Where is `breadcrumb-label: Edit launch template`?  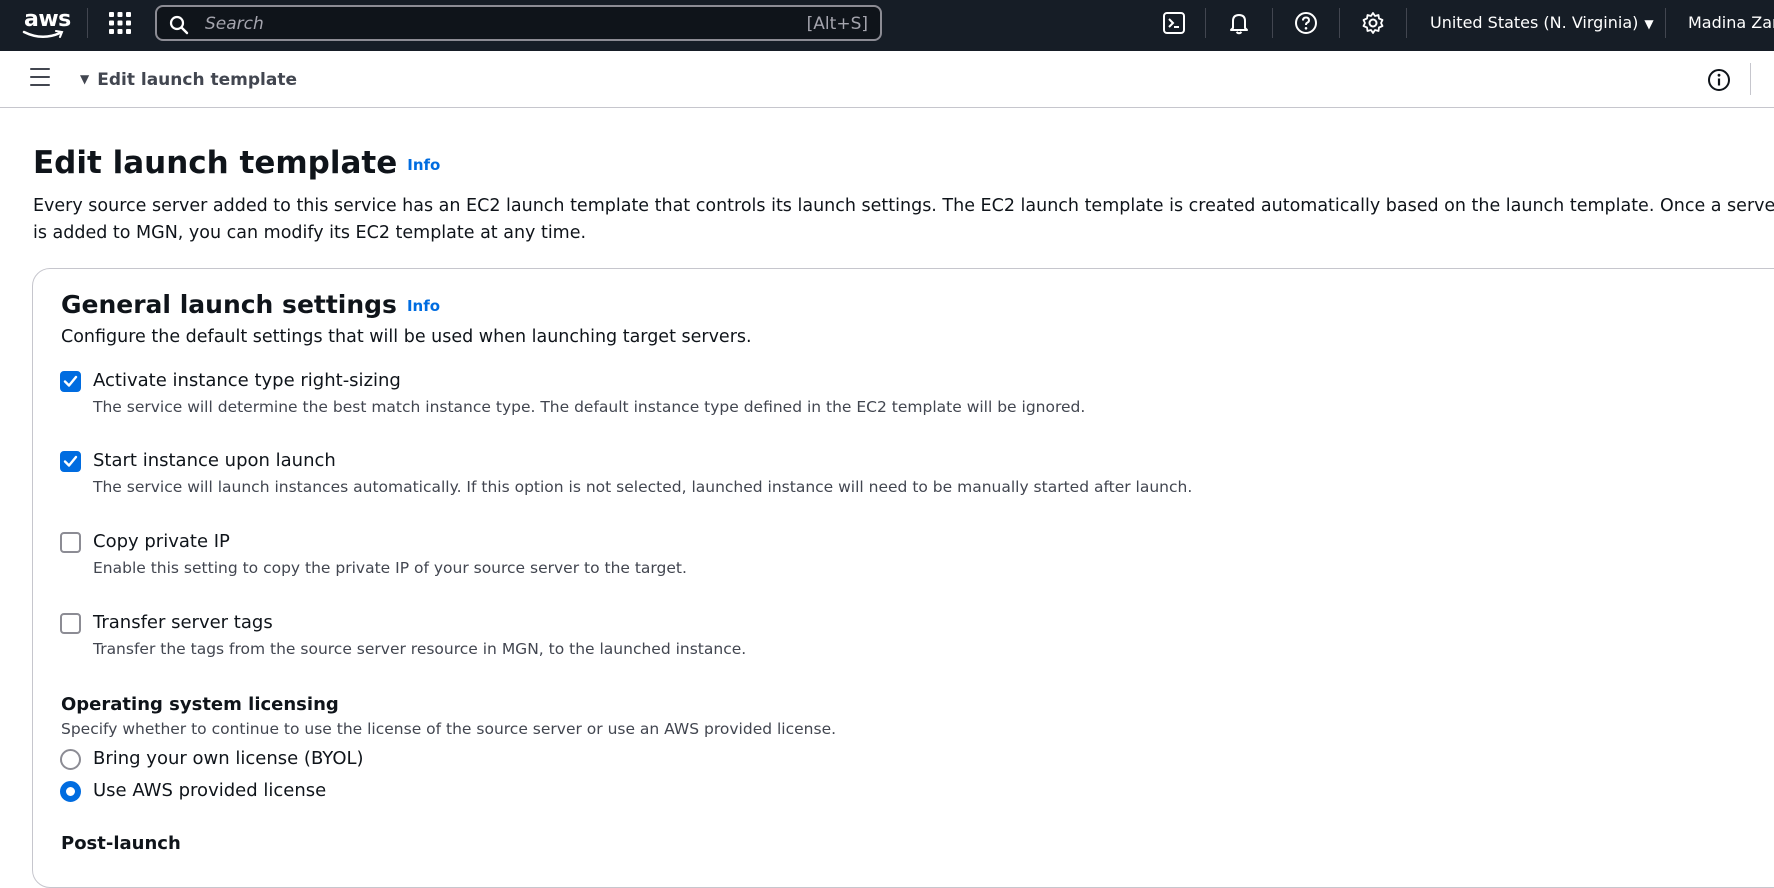 breadcrumb-label: Edit launch template is located at coordinates (197, 80).